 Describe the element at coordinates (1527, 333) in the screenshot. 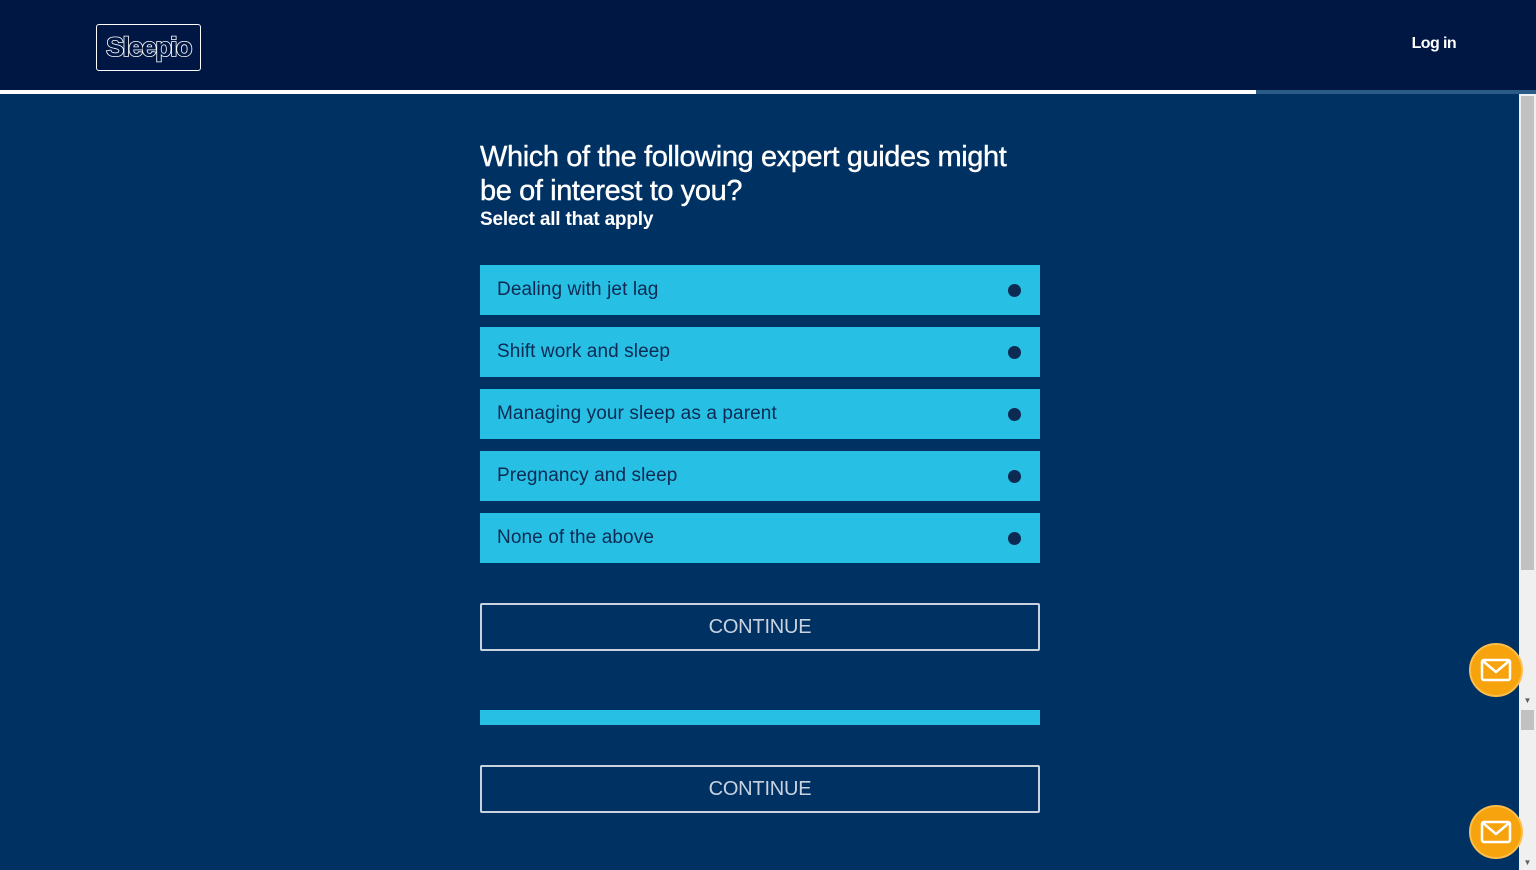

I see `scrollbar-thumb` at that location.